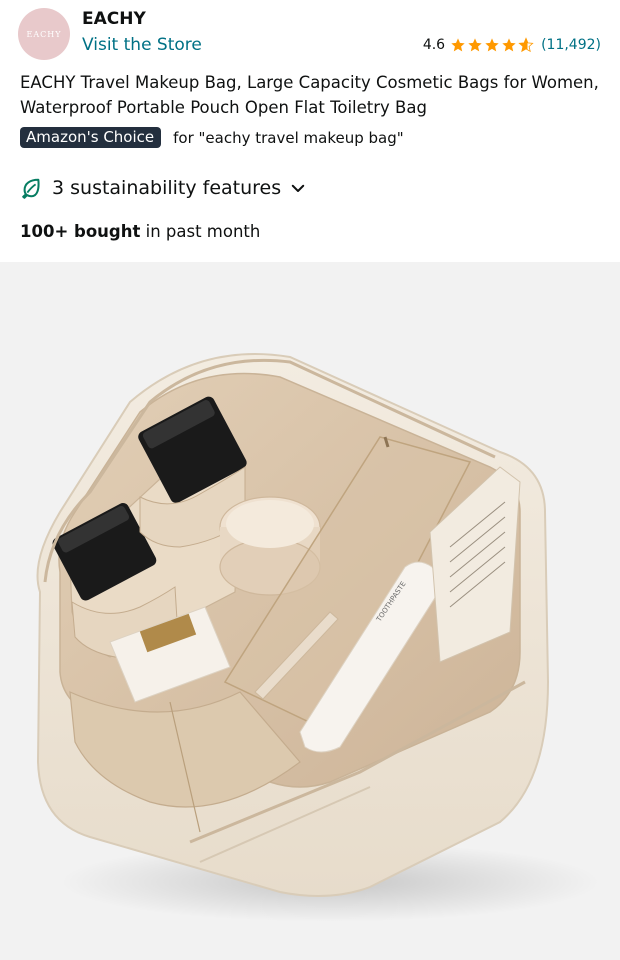 The height and width of the screenshot is (960, 620). What do you see at coordinates (31, 188) in the screenshot?
I see `leaf-icon` at bounding box center [31, 188].